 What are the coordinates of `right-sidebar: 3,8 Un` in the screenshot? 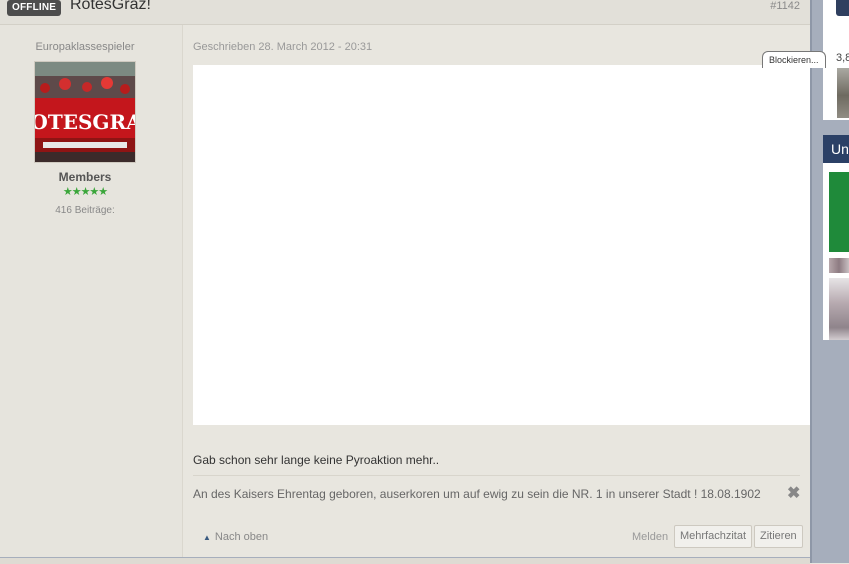 It's located at (829, 281).